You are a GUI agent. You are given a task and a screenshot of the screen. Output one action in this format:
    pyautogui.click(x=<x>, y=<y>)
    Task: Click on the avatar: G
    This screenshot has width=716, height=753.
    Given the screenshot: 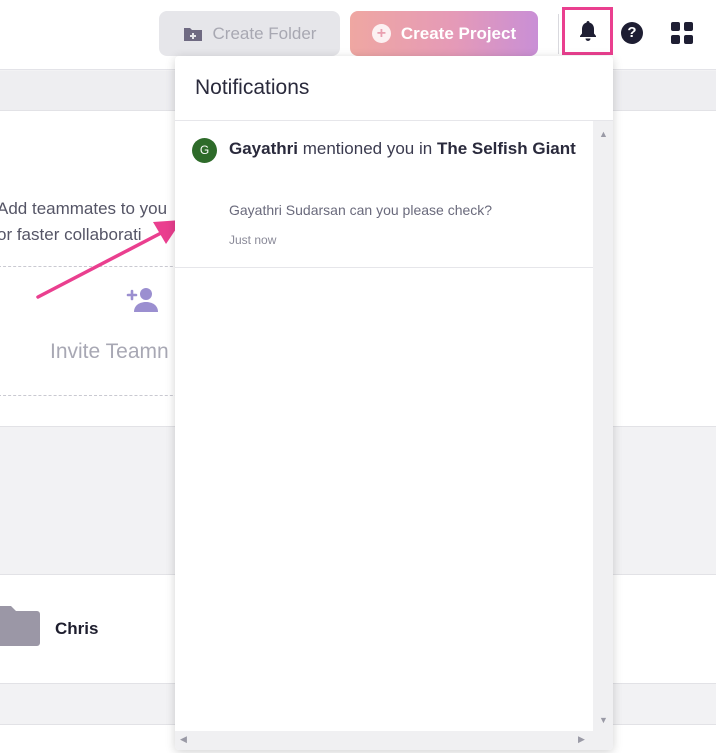 What is the action you would take?
    pyautogui.click(x=204, y=150)
    